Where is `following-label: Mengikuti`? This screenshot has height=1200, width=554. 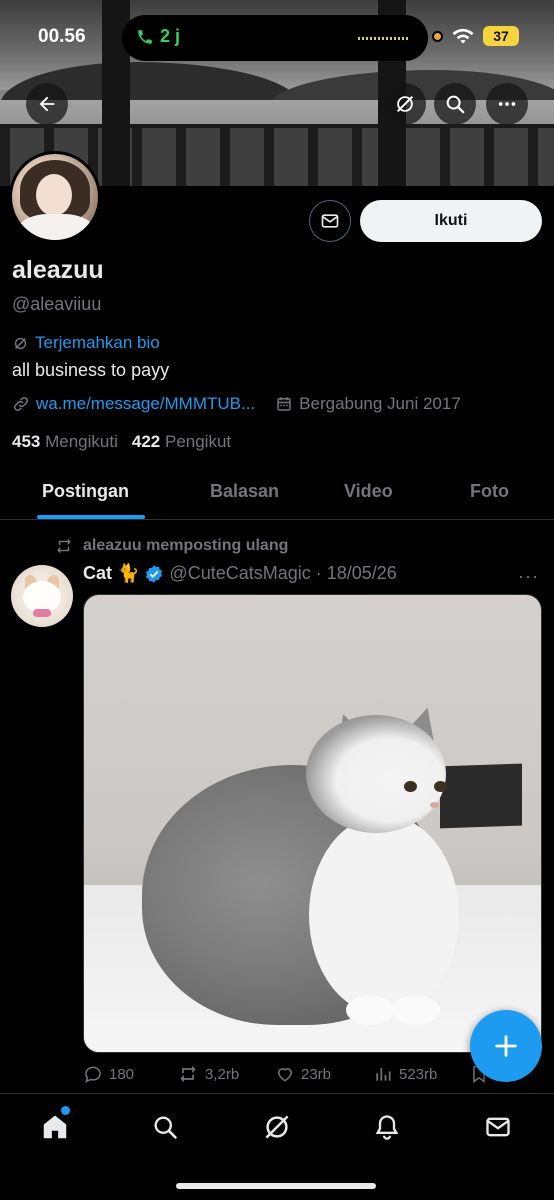 following-label: Mengikuti is located at coordinates (81, 441).